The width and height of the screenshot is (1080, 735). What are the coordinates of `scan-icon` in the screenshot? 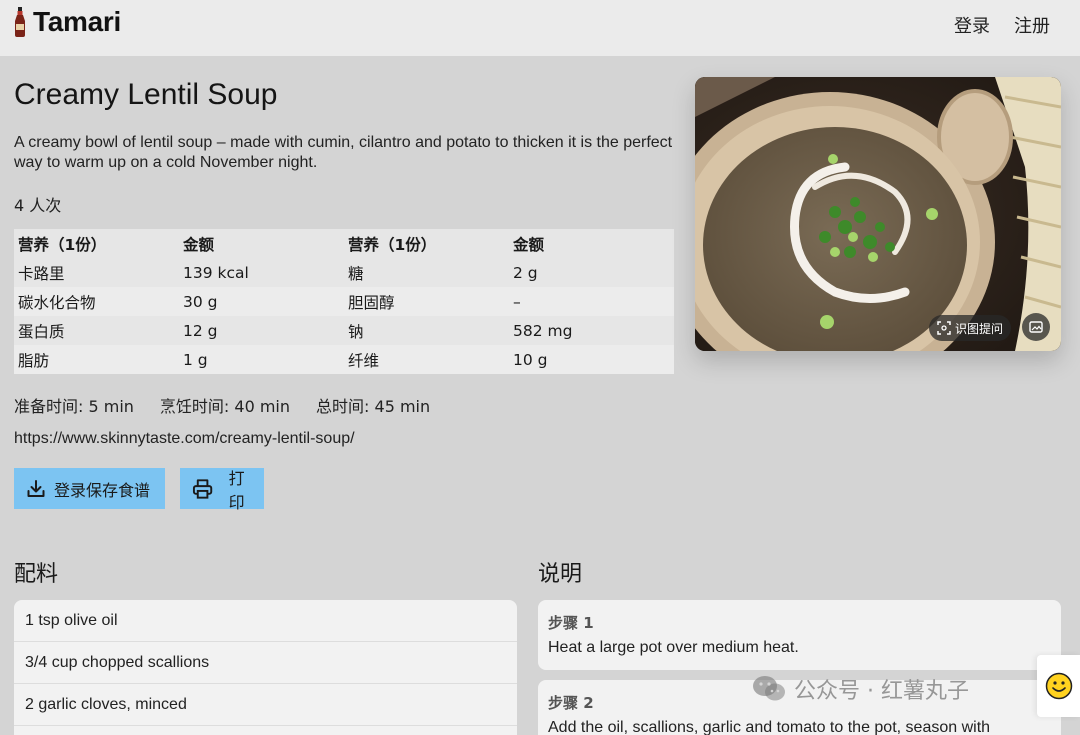 It's located at (944, 328).